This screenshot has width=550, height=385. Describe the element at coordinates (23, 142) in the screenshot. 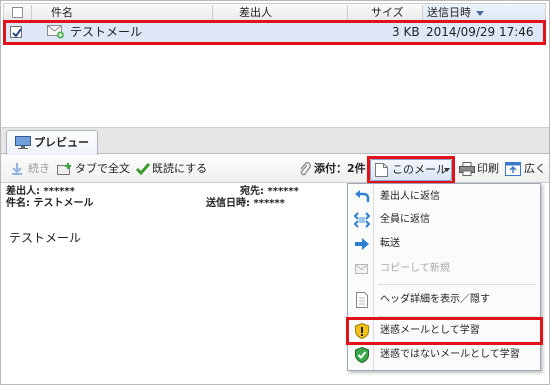

I see `monitor-icon` at that location.